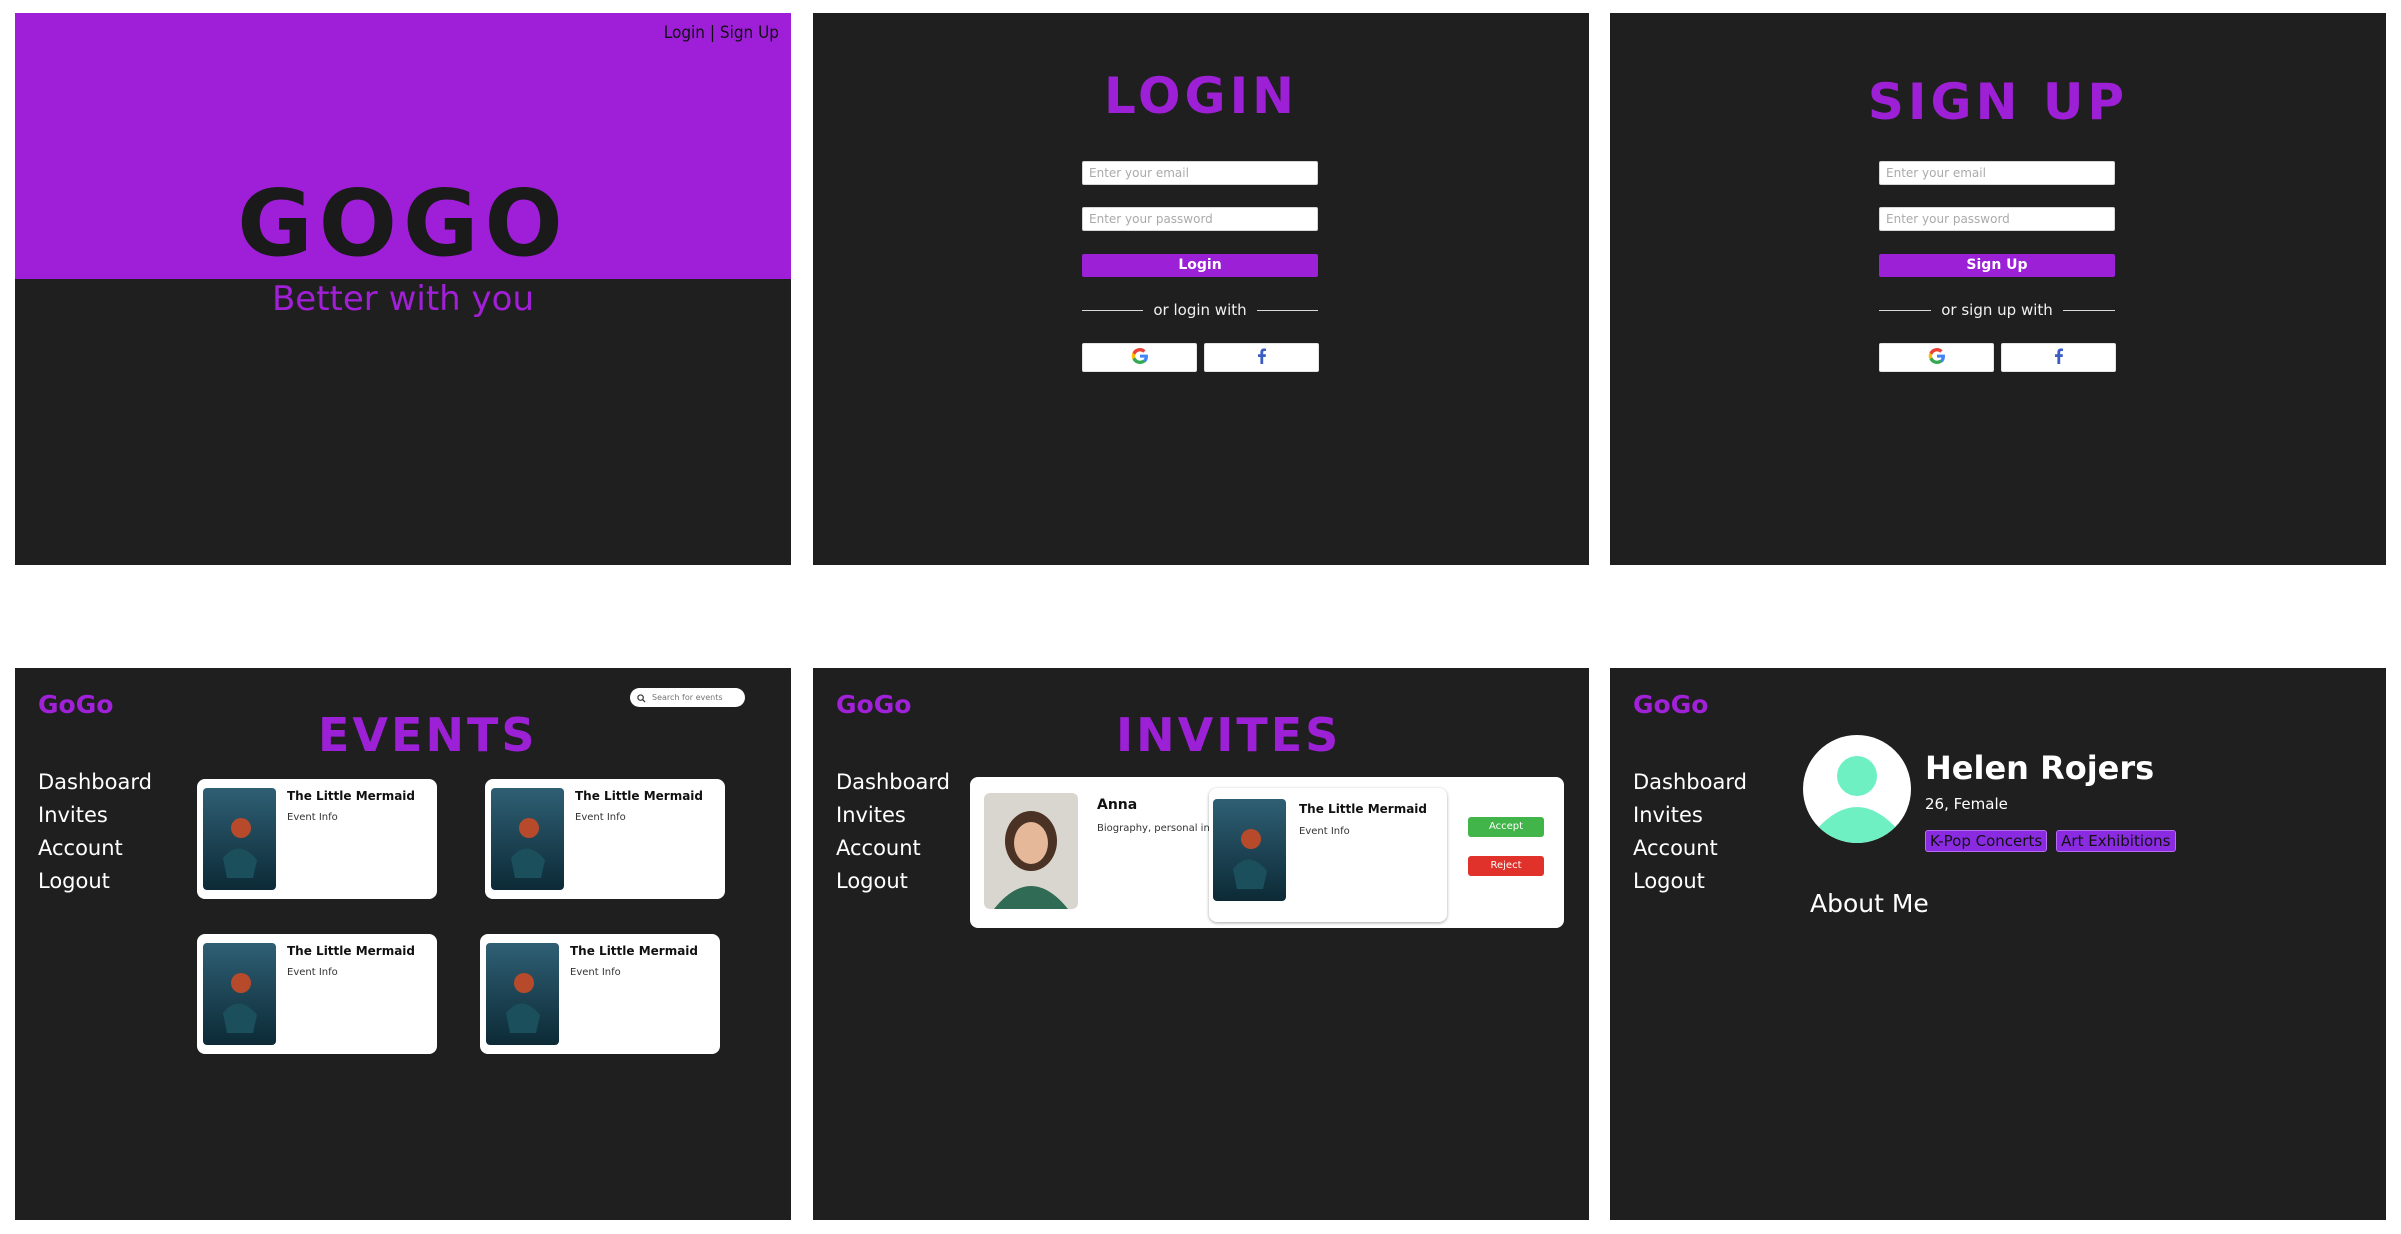 The image size is (2401, 1234). I want to click on avatar, so click(1857, 789).